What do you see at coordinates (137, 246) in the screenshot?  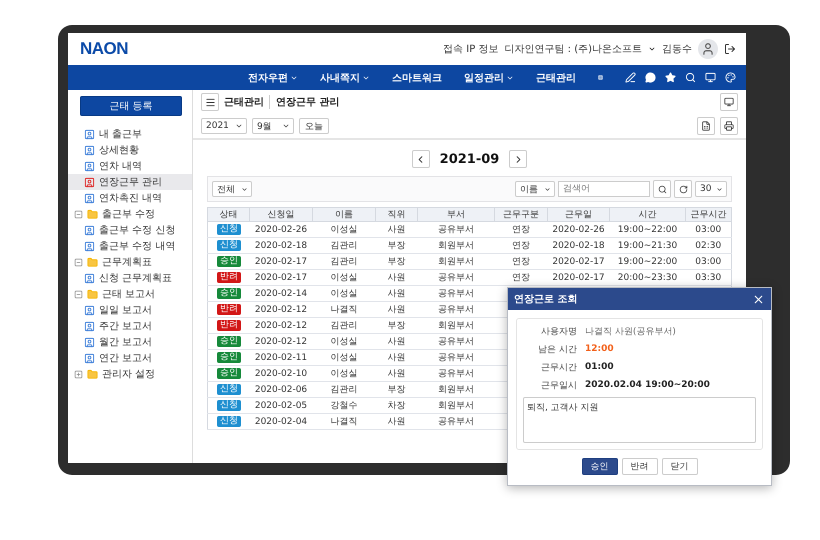 I see `tree-label: 출근부 수정 내역` at bounding box center [137, 246].